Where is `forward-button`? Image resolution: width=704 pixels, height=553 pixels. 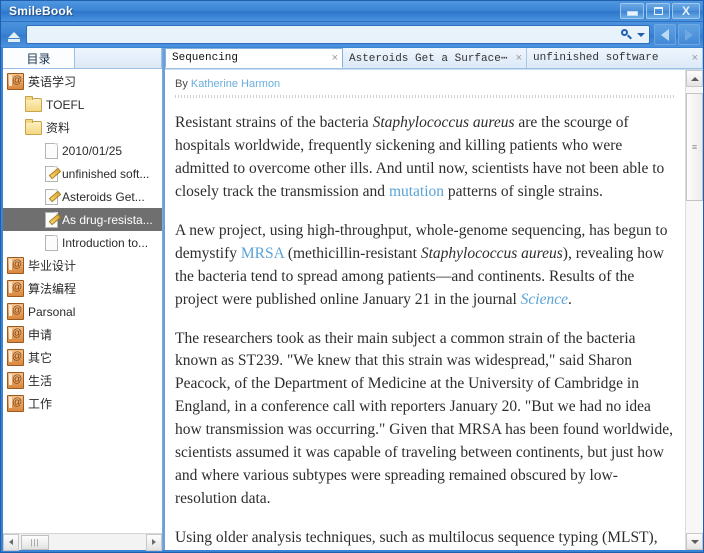
forward-button is located at coordinates (689, 34).